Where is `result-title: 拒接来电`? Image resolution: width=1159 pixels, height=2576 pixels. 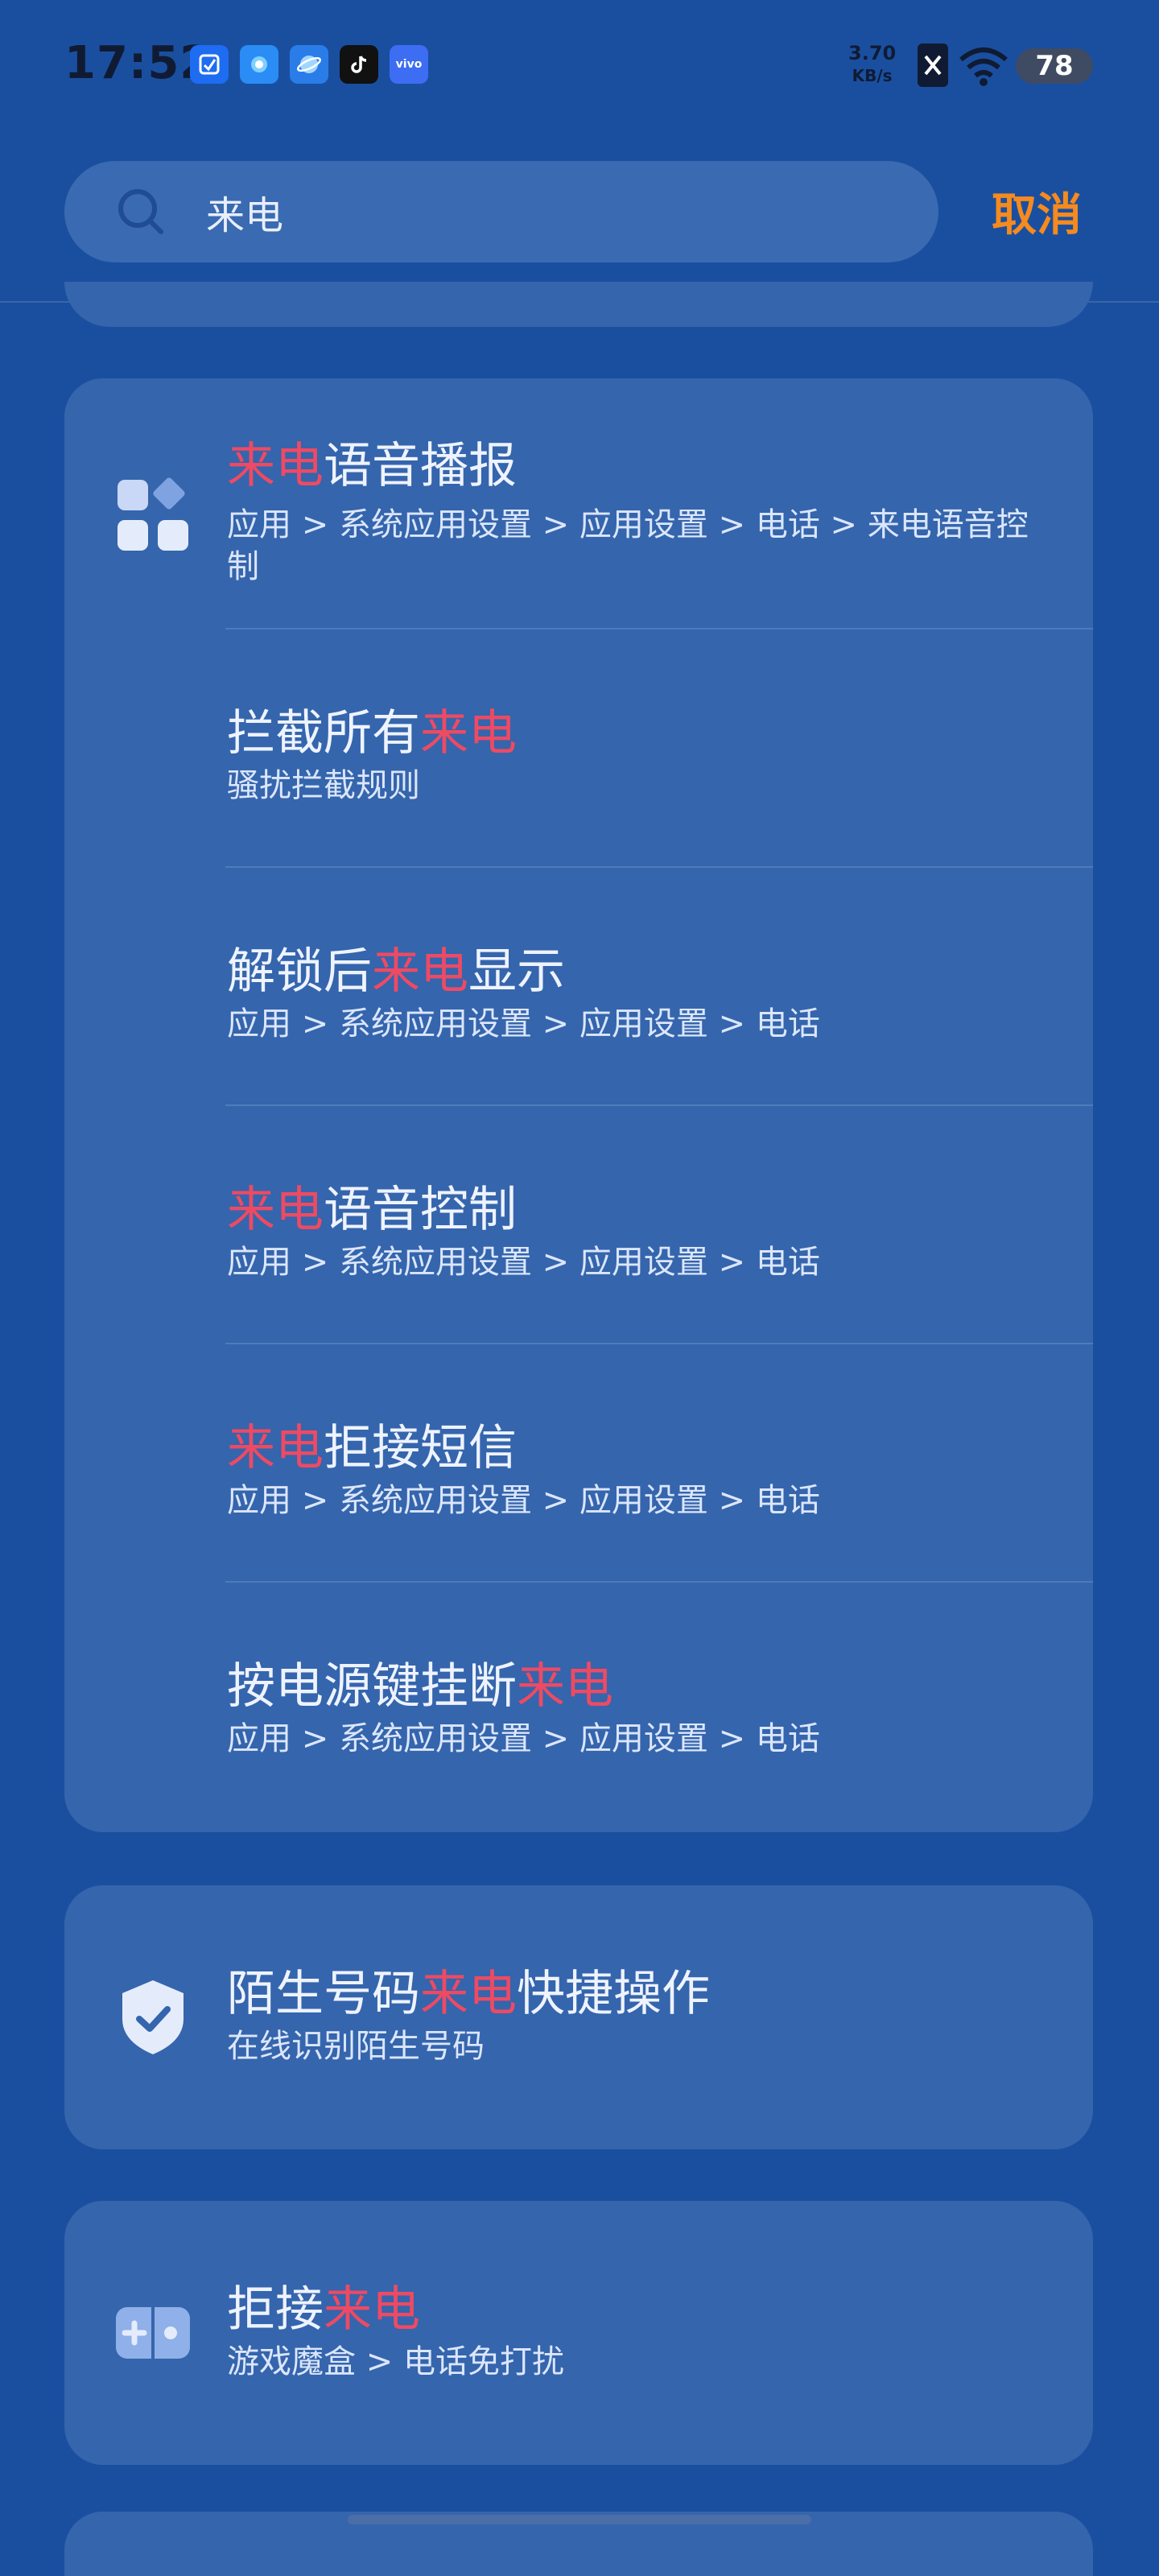 result-title: 拒接来电 is located at coordinates (323, 2309).